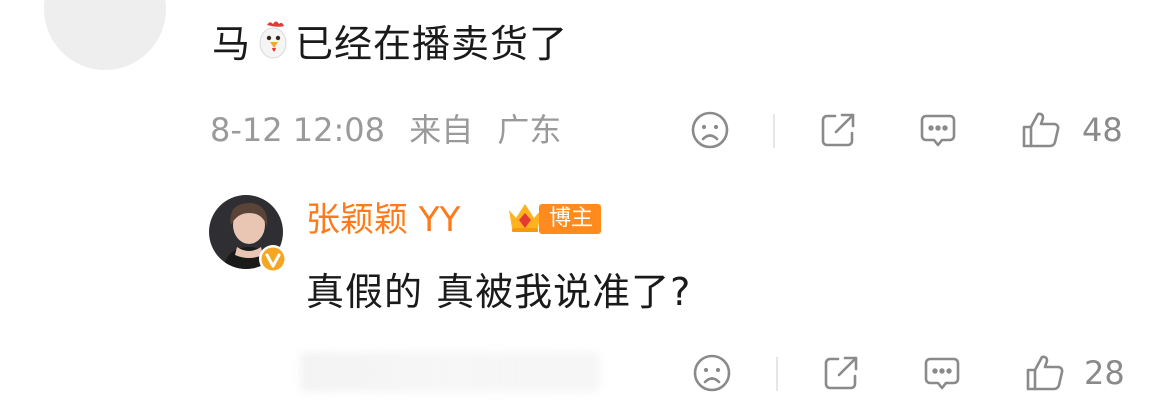  What do you see at coordinates (105, 35) in the screenshot?
I see `commenter-avatar` at bounding box center [105, 35].